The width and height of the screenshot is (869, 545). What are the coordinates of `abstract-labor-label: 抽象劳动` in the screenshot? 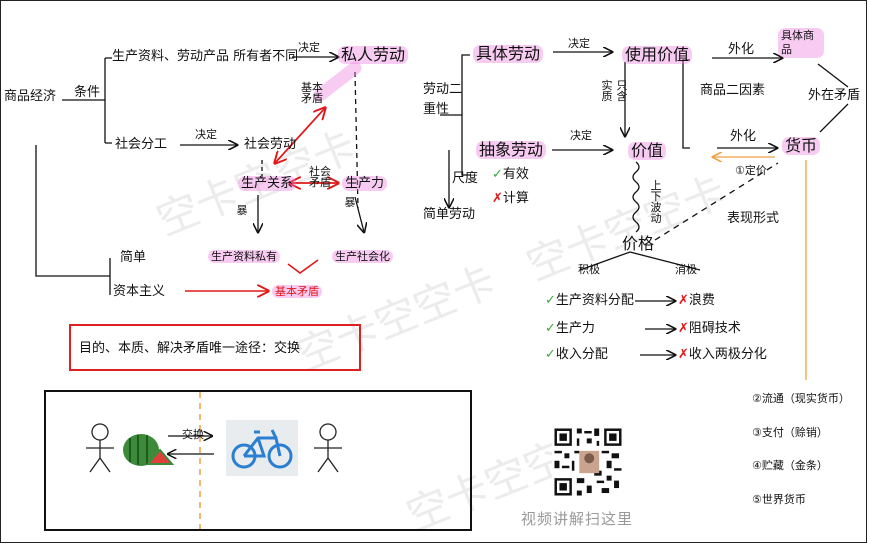 It's located at (511, 150).